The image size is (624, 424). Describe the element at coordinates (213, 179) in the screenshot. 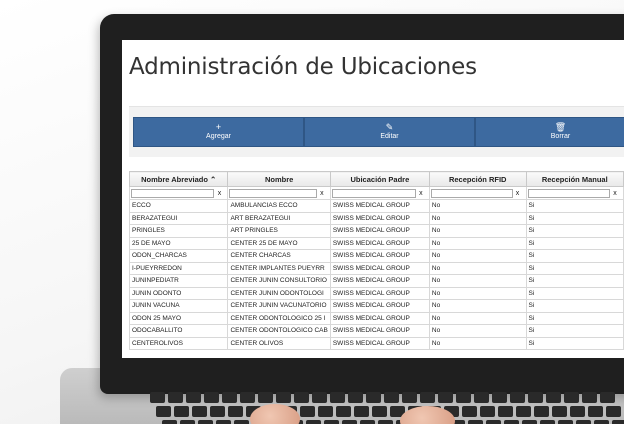

I see `sort-asc-icon: ⌃` at that location.